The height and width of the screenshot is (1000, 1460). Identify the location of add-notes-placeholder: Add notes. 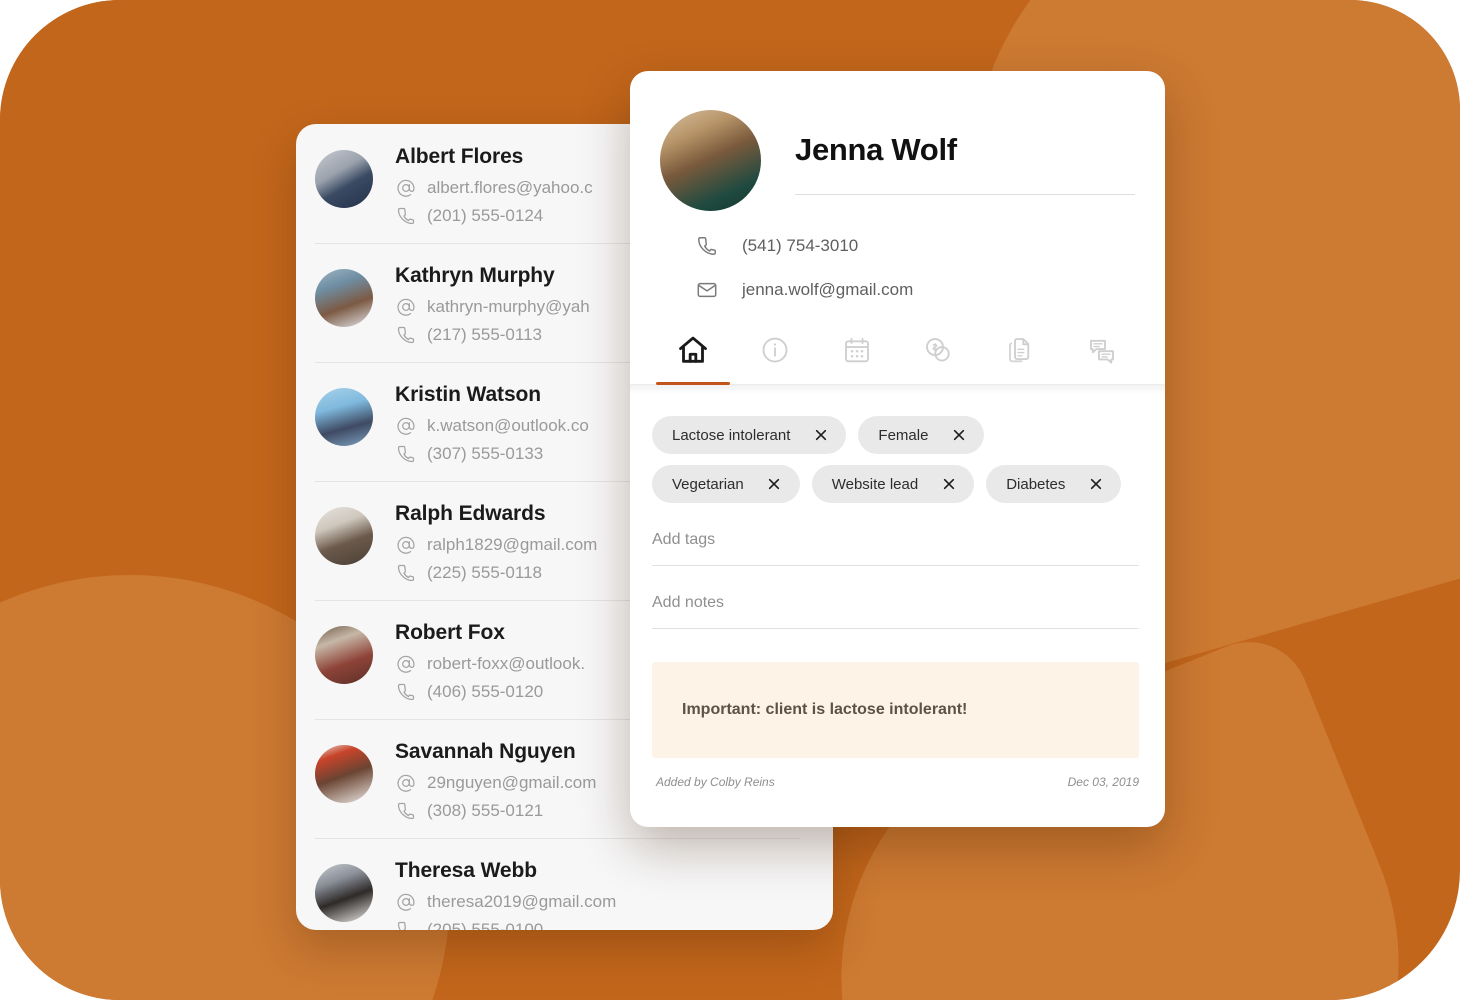
(688, 602).